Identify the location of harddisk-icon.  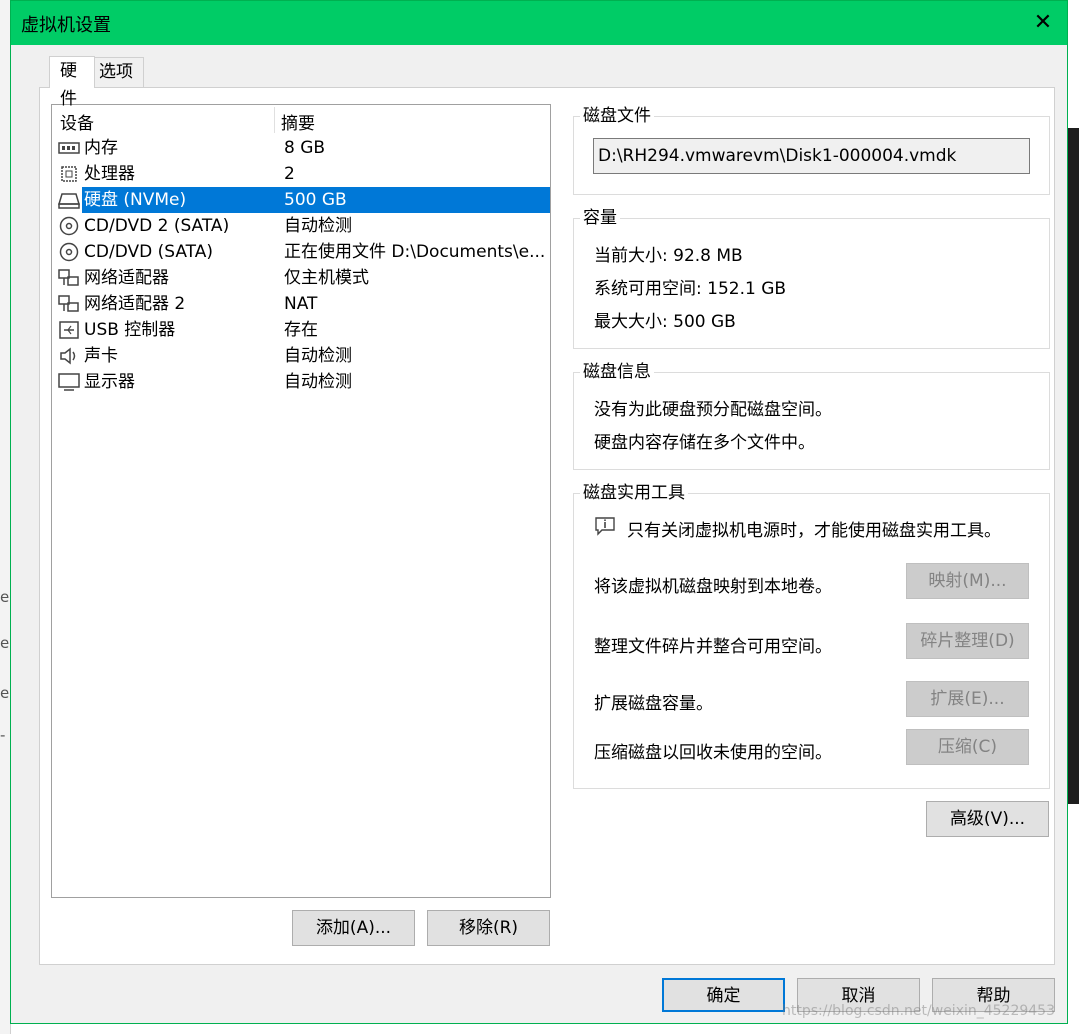
(69, 200).